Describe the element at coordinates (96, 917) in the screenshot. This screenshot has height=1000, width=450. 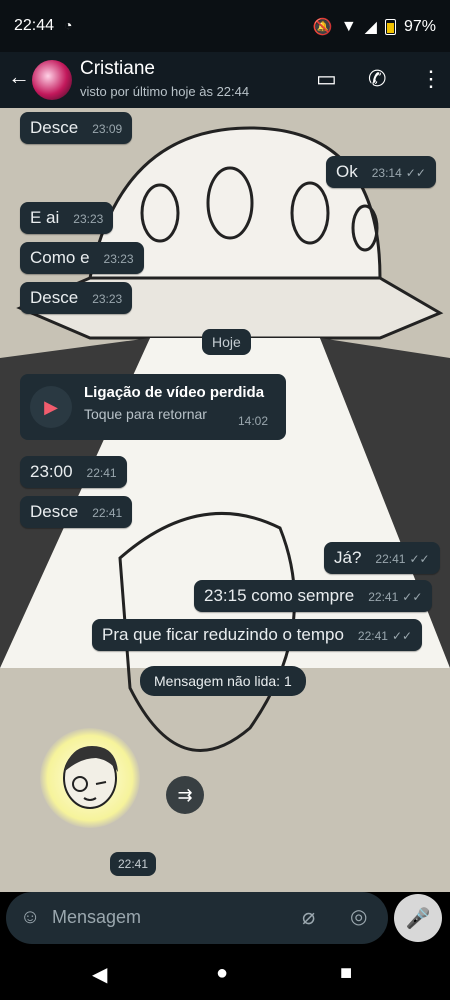
I see `message-input: Mensagem` at that location.